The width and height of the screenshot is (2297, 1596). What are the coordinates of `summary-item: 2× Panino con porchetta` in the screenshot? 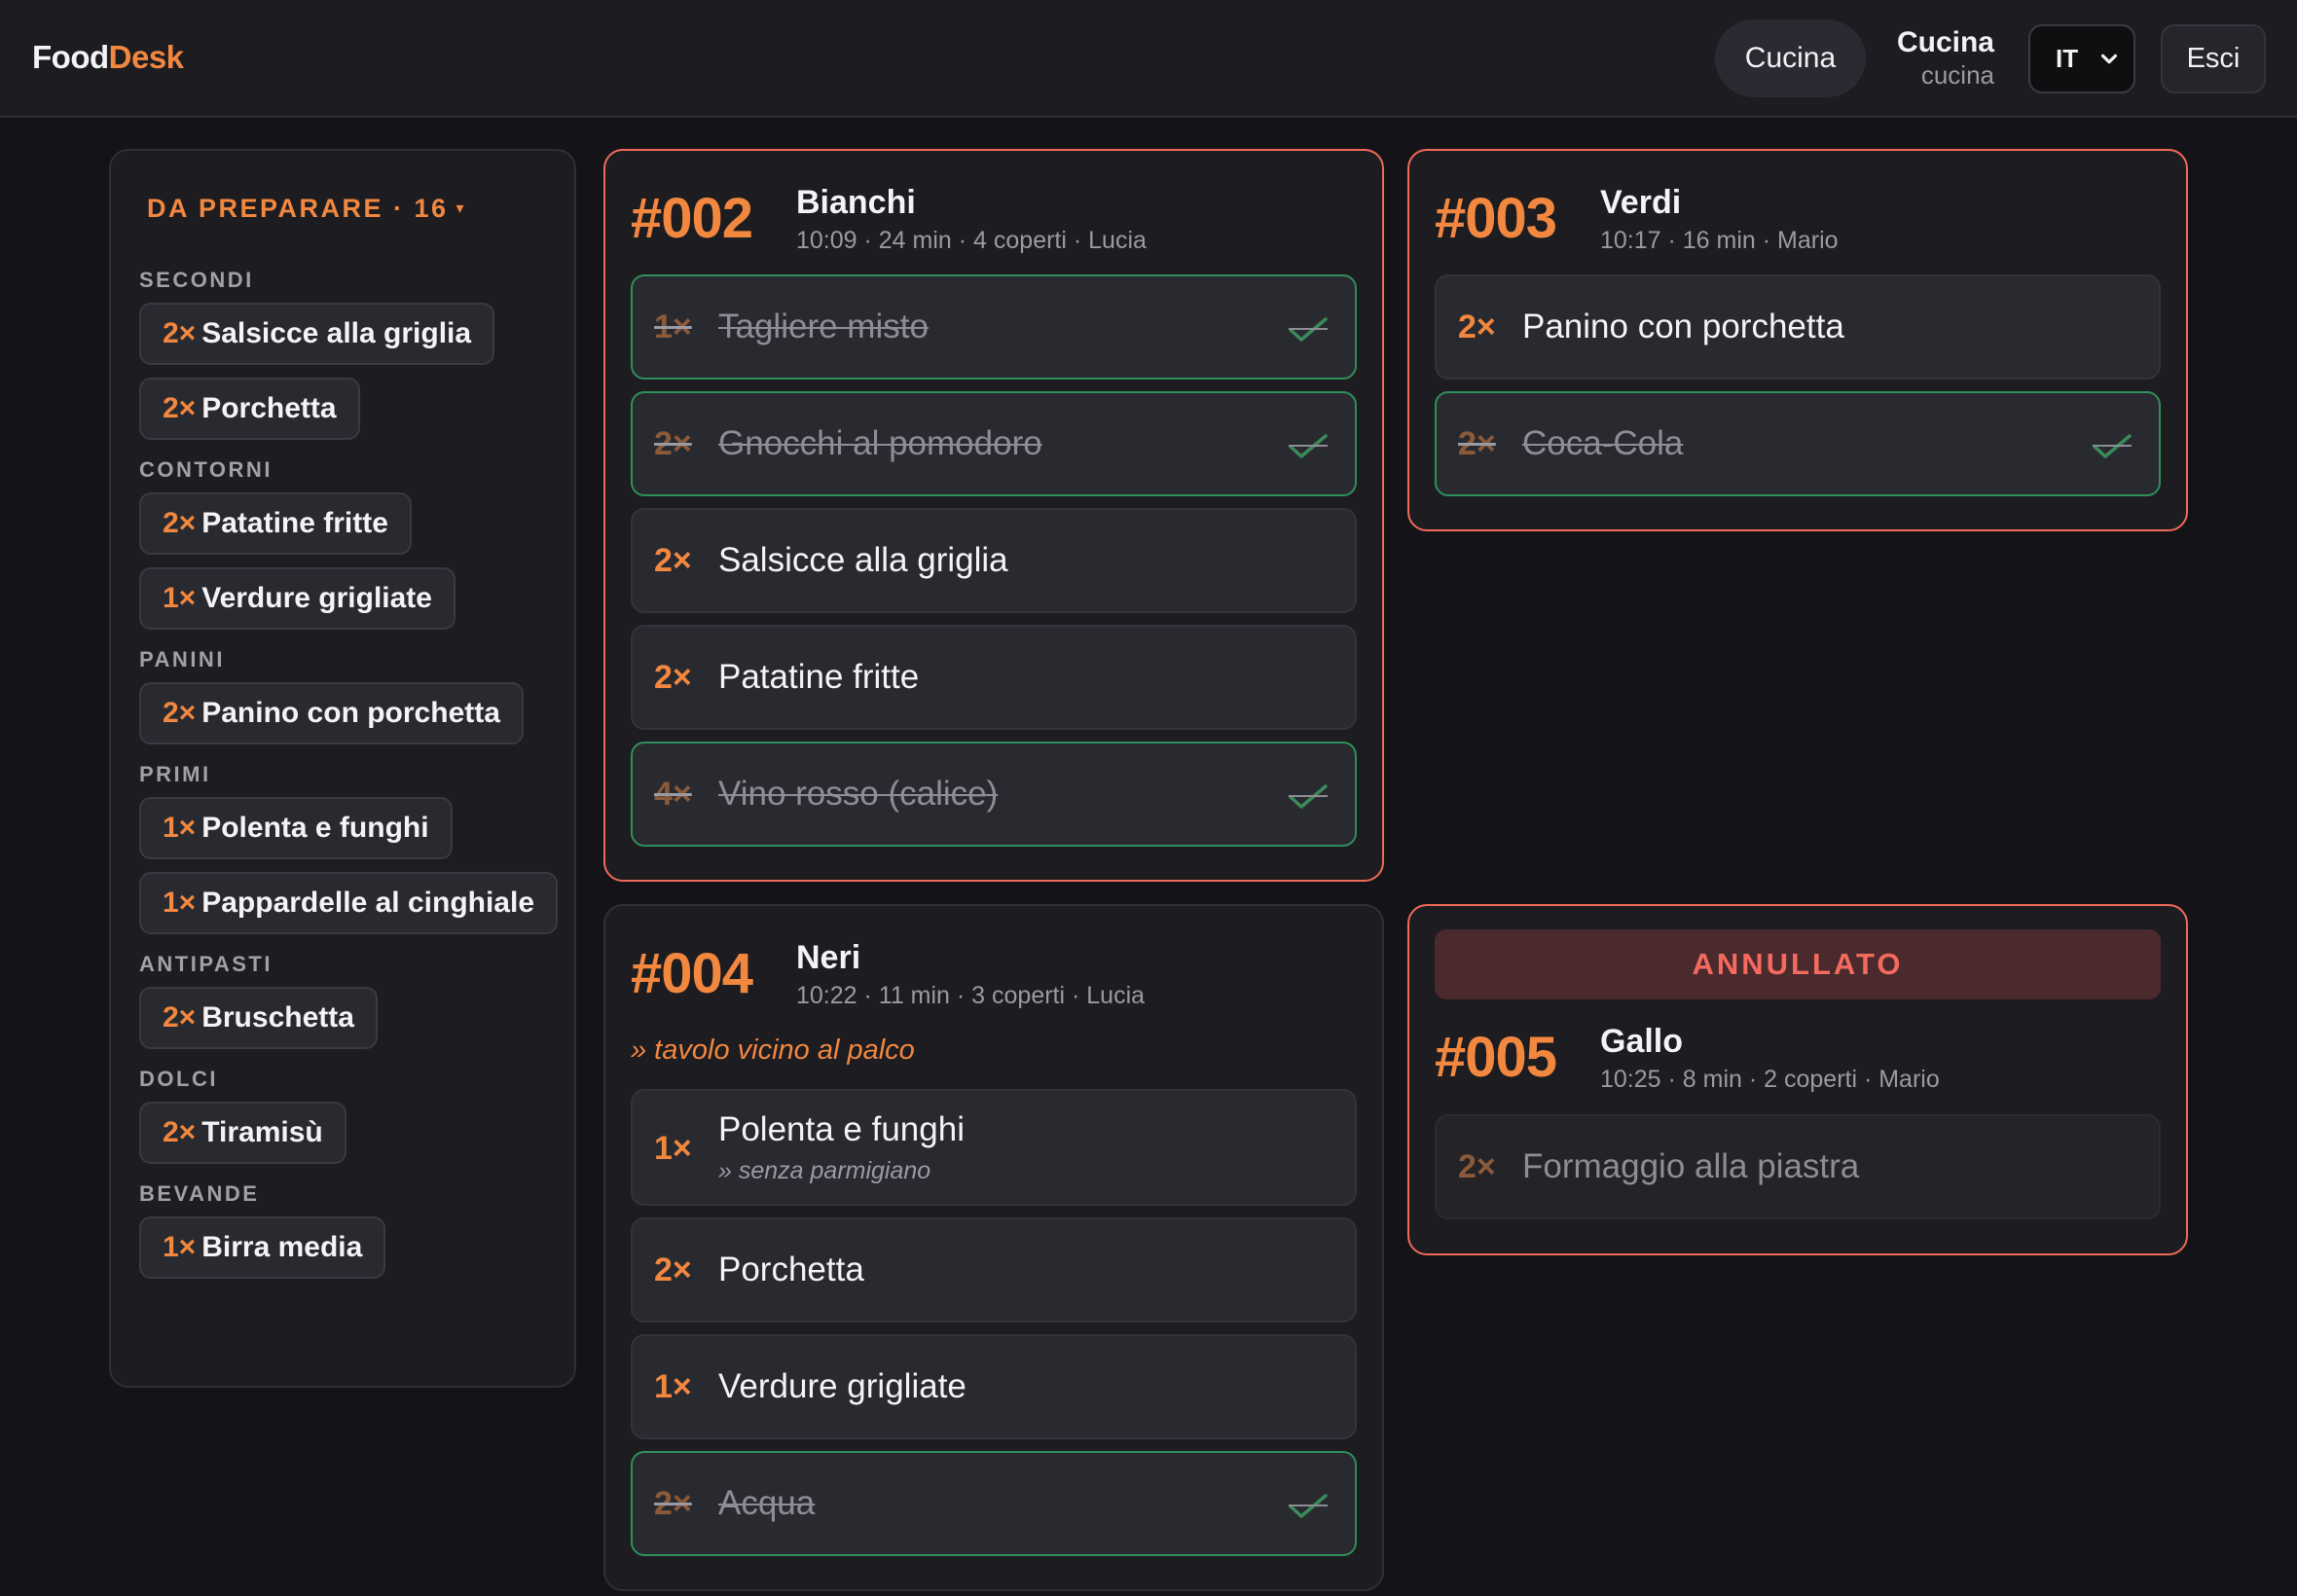 It's located at (331, 713).